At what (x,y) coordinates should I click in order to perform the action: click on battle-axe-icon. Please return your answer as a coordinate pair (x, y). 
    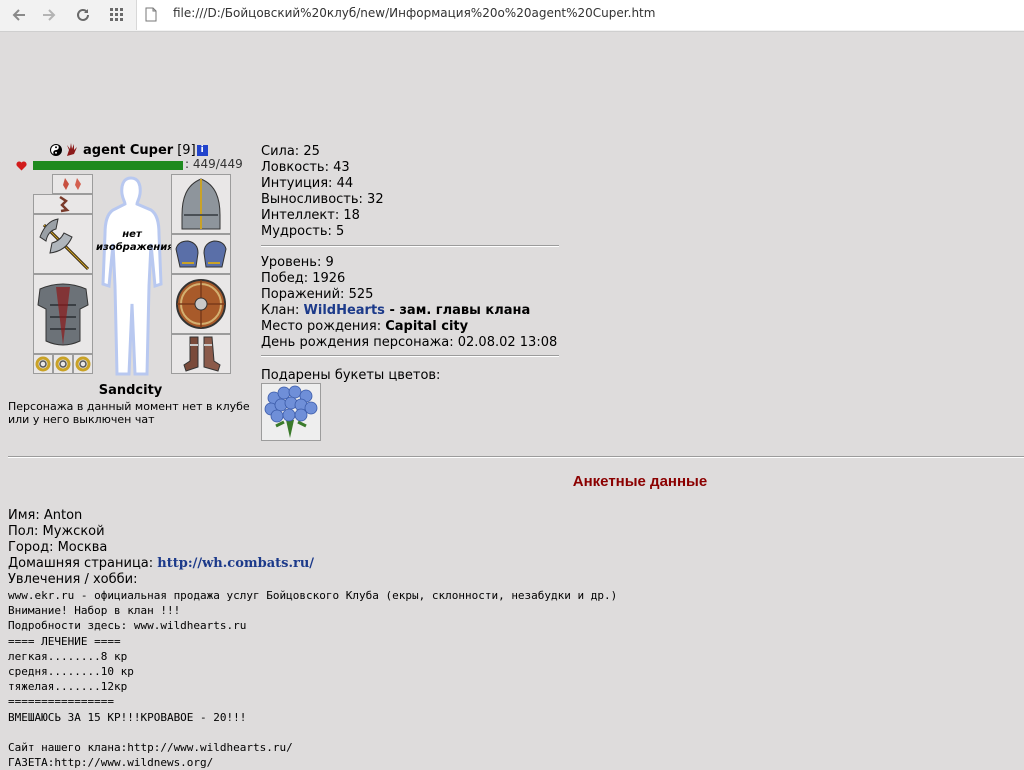
    Looking at the image, I should click on (64, 244).